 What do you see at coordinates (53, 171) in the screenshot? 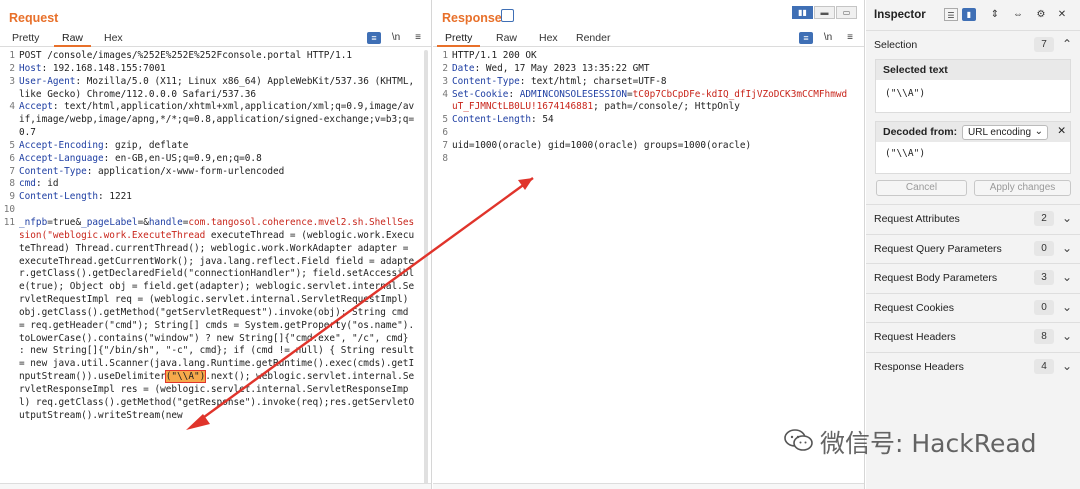
I see `header-key: Content-Type` at bounding box center [53, 171].